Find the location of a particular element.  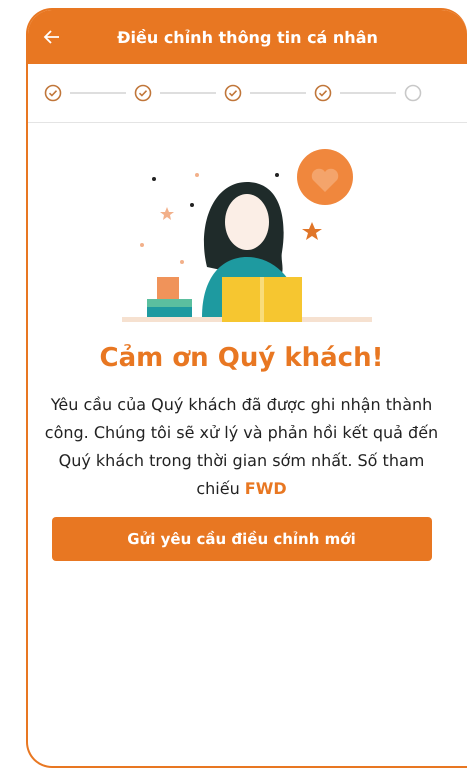

confirmation-message: Yêu cầu của Quý khách đã được ghi nhận thành công. Chúng tôi sẽ xử lý và phản hồi kết quả đến Quý khách trong thời gian sớm nhất. Số tham chiếu FWD is located at coordinates (242, 447).